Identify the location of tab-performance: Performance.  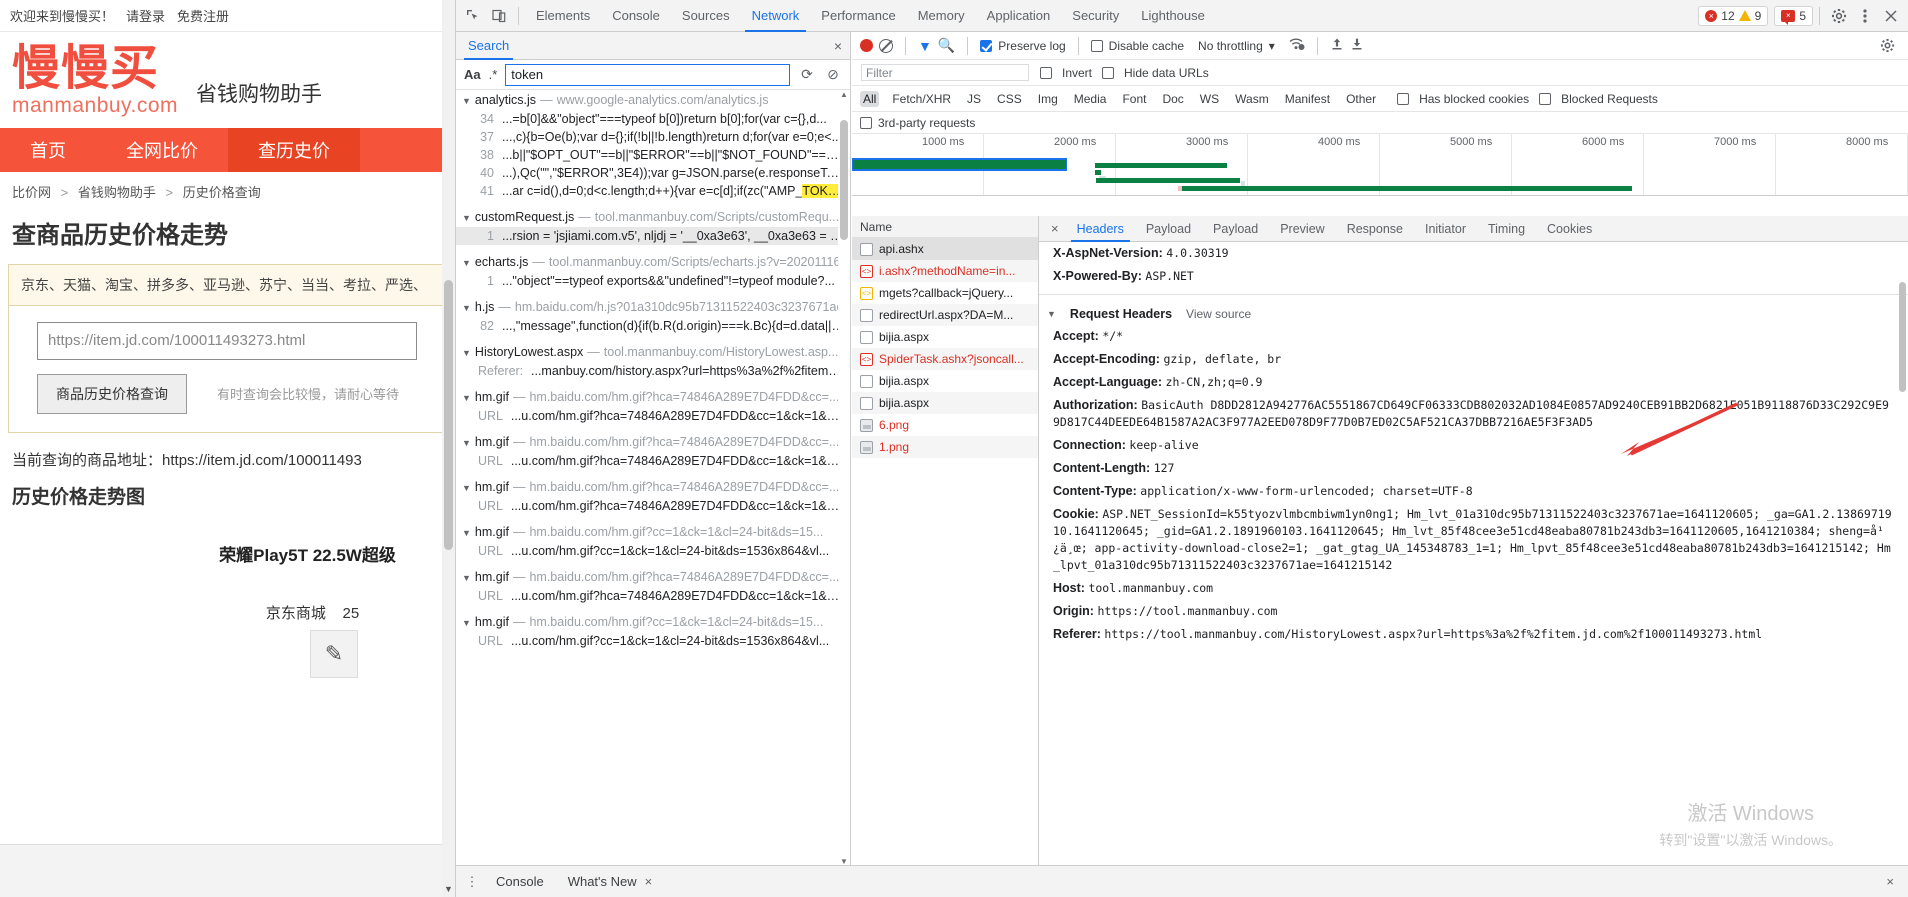
(858, 16).